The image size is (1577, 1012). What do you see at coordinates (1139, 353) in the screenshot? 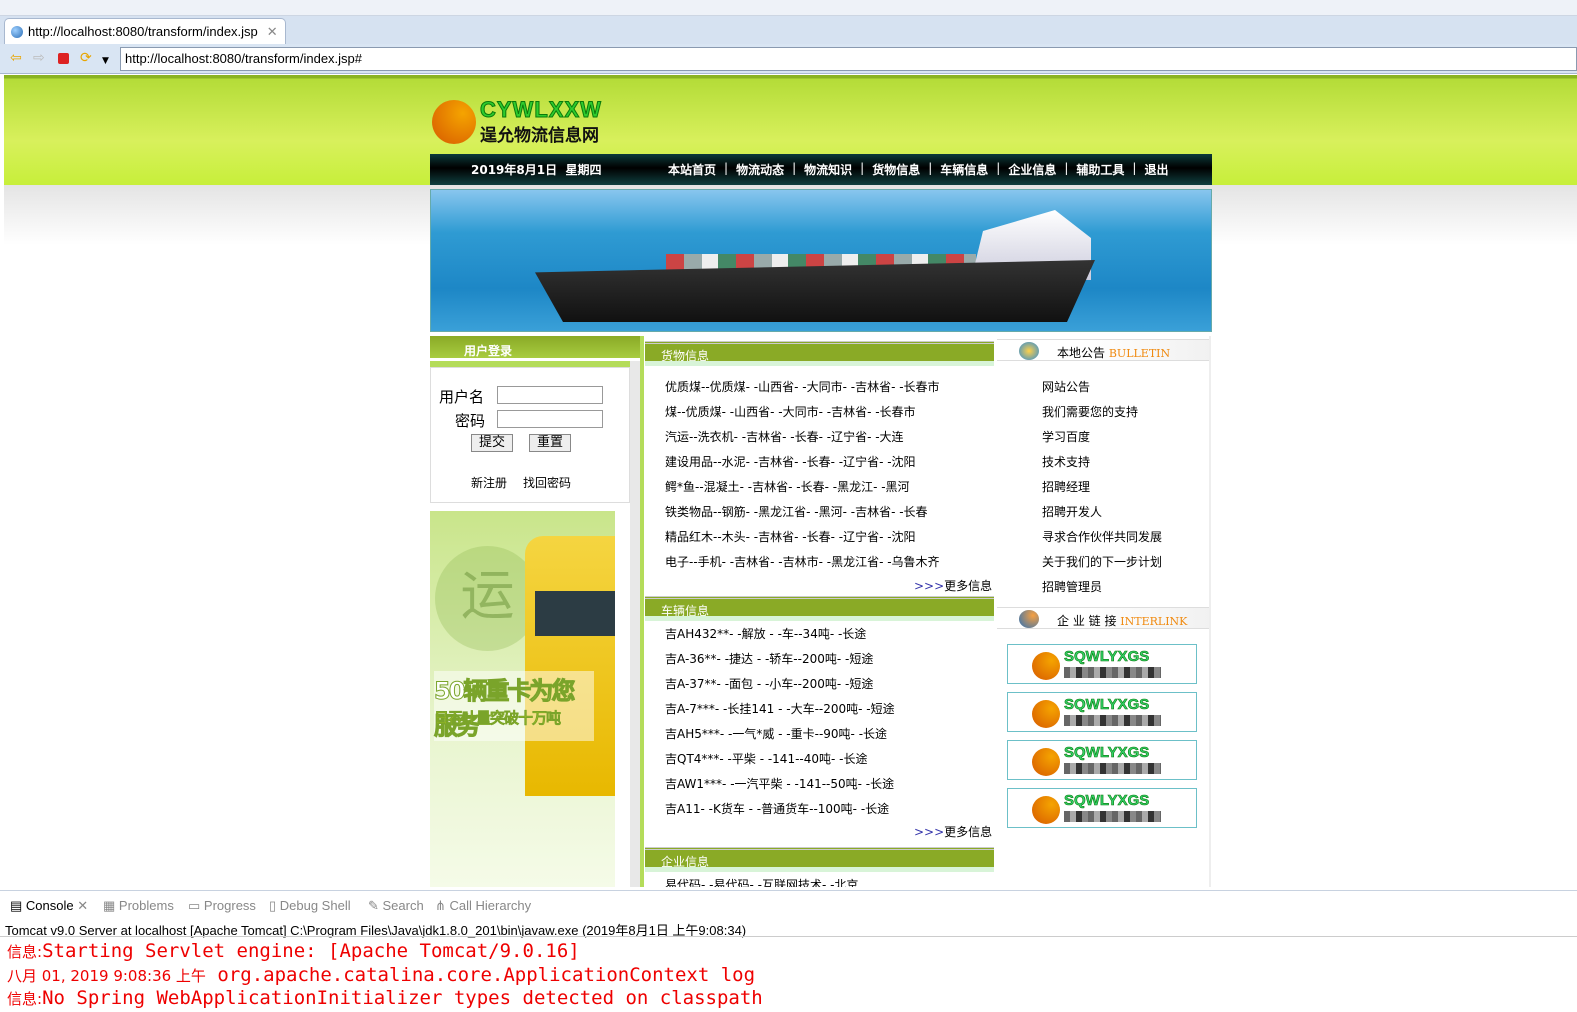
I see `bulletin-title-en: BULLETIN` at bounding box center [1139, 353].